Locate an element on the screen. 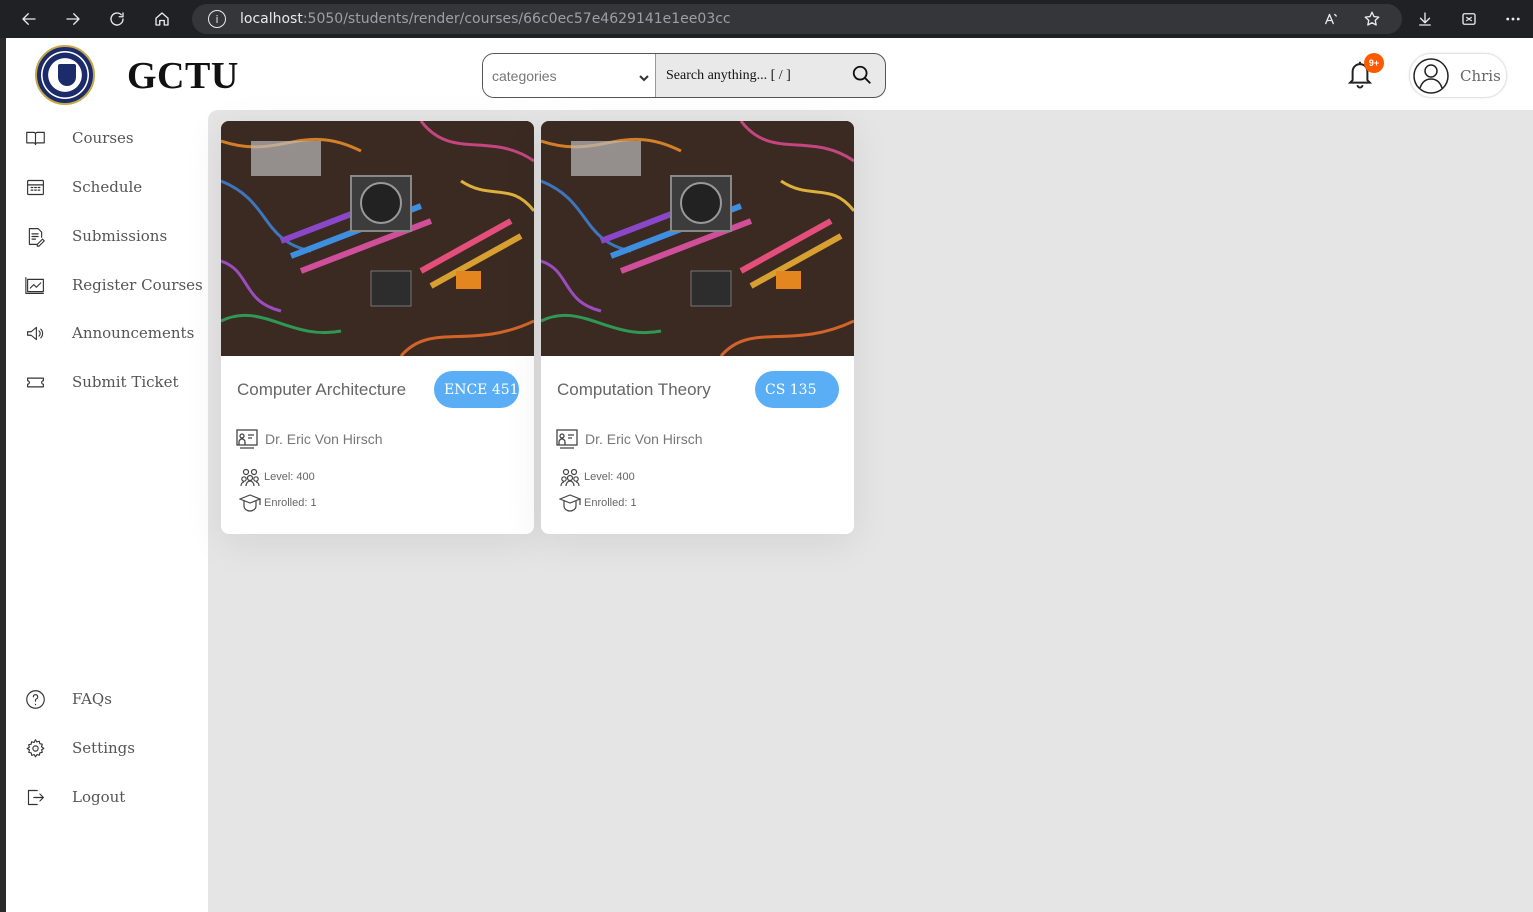 Image resolution: width=1533 pixels, height=912 pixels. sidebar-item-announcements: Announcements is located at coordinates (109, 333).